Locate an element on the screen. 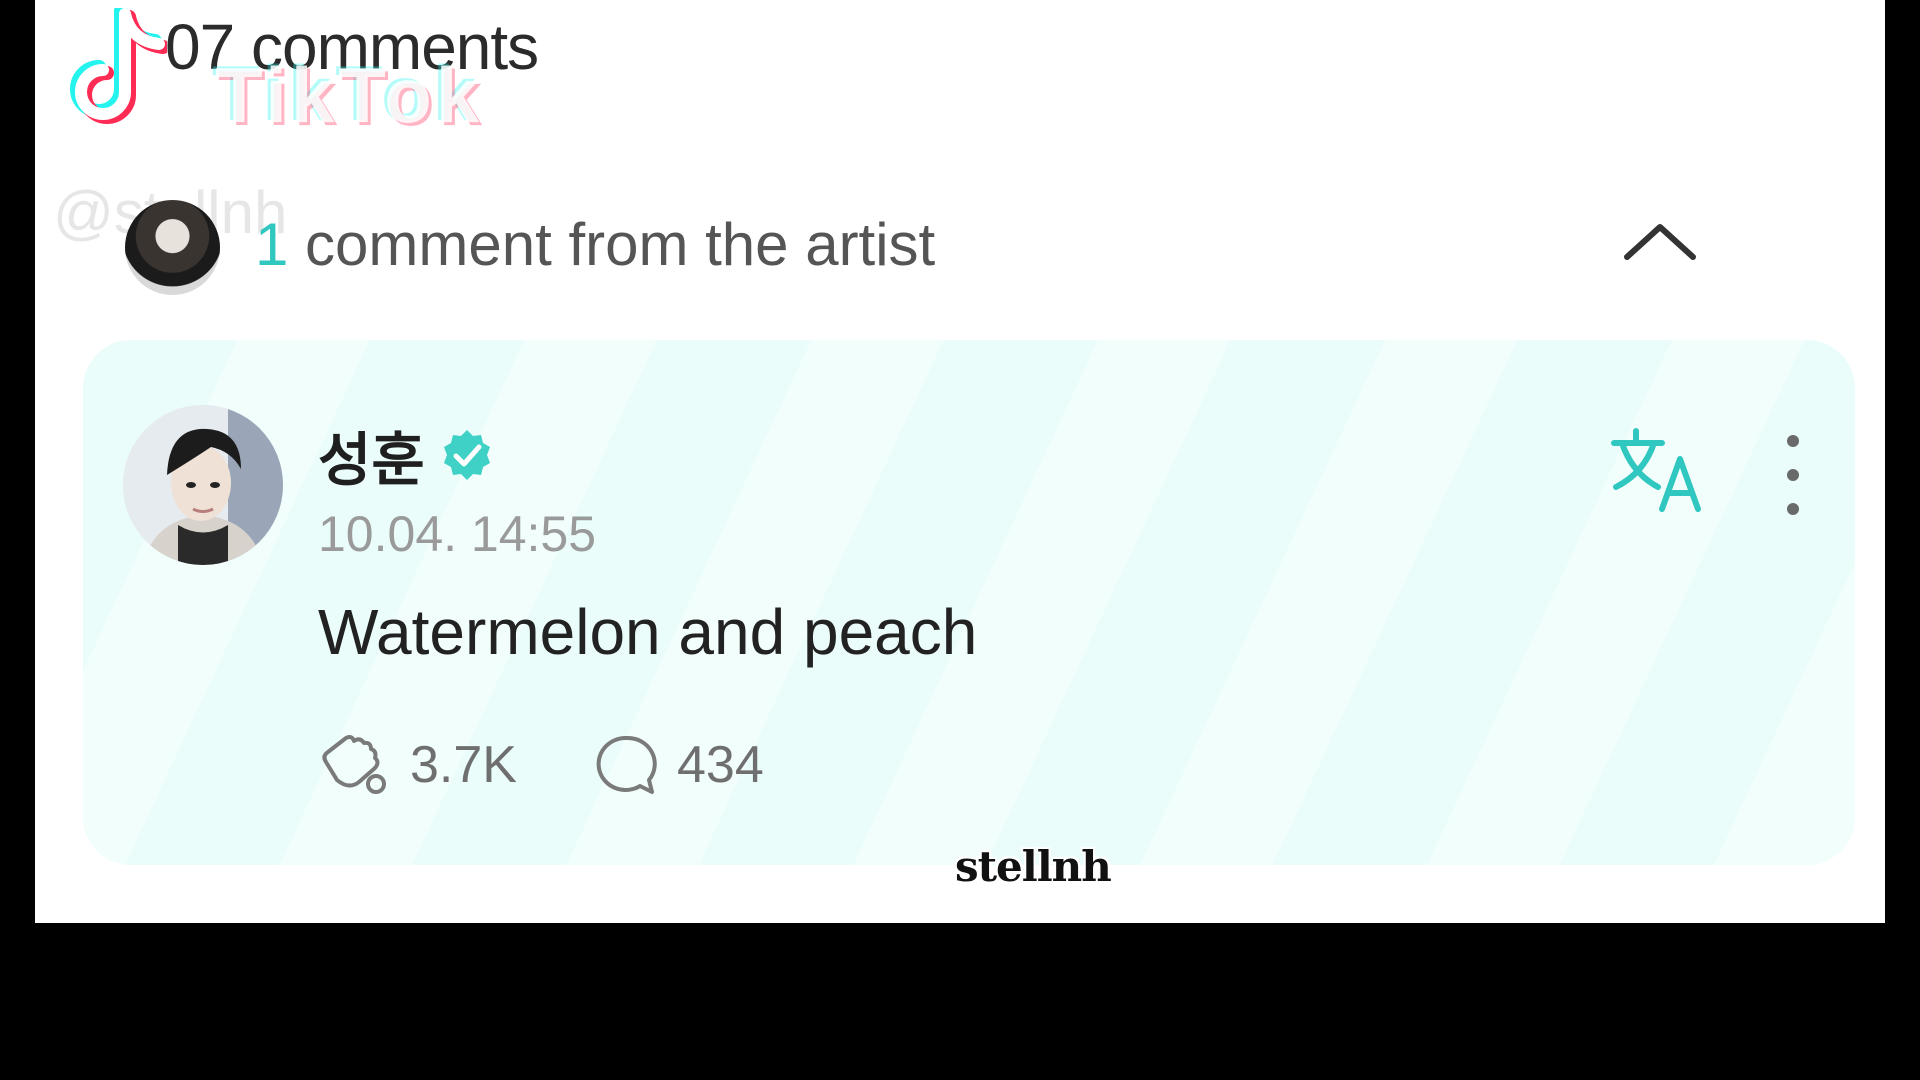 The image size is (1920, 1080). more-vertical-icon is located at coordinates (1793, 475).